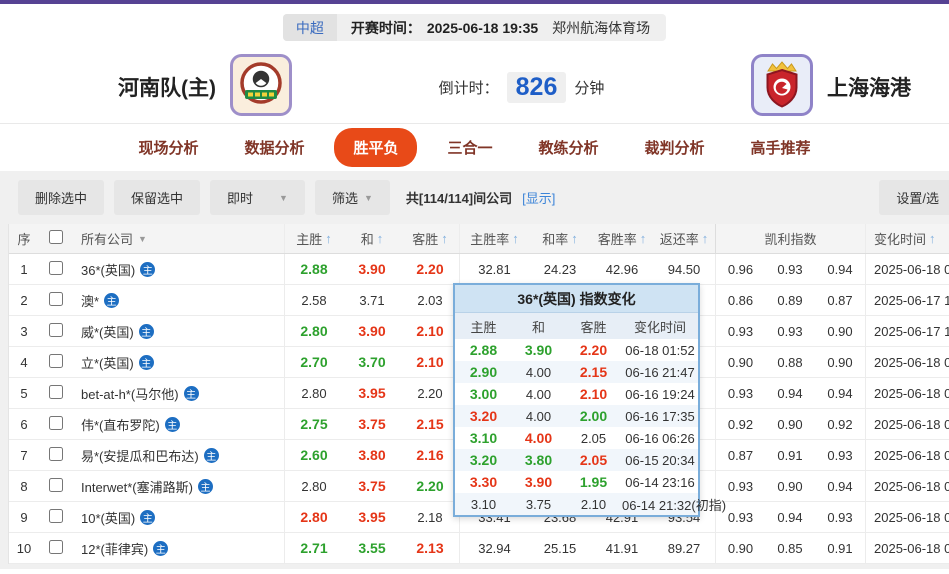  Describe the element at coordinates (61, 197) in the screenshot. I see `delete-selected-button: 删除选中` at that location.